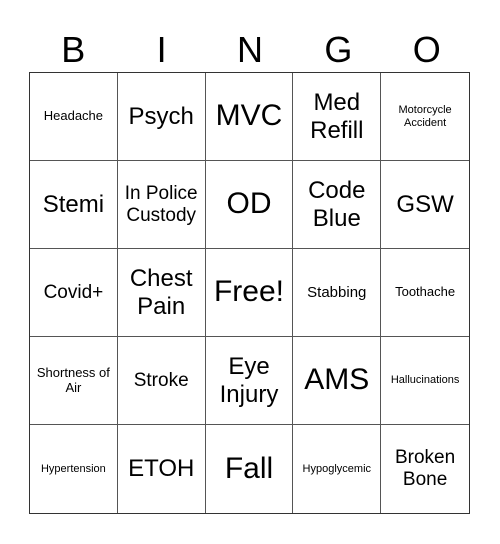 The height and width of the screenshot is (544, 500). I want to click on bingo-cell: Stabbing, so click(337, 293).